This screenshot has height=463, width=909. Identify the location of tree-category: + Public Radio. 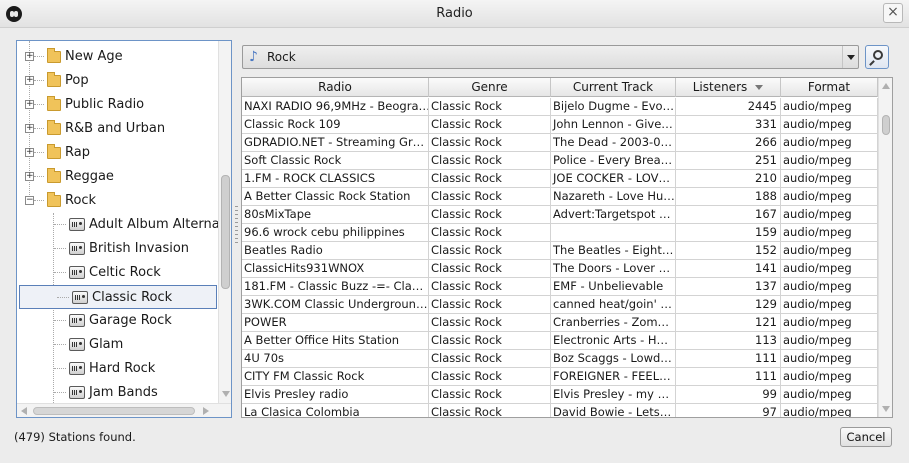
(117, 105).